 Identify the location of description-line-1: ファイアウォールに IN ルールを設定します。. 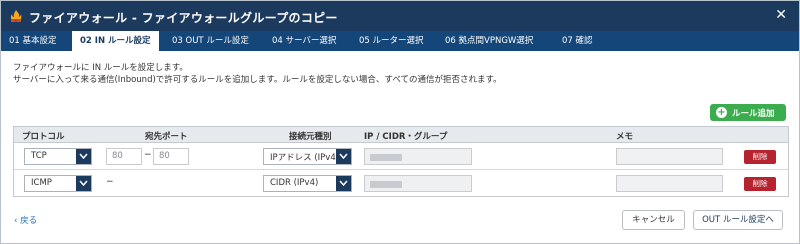
(100, 68).